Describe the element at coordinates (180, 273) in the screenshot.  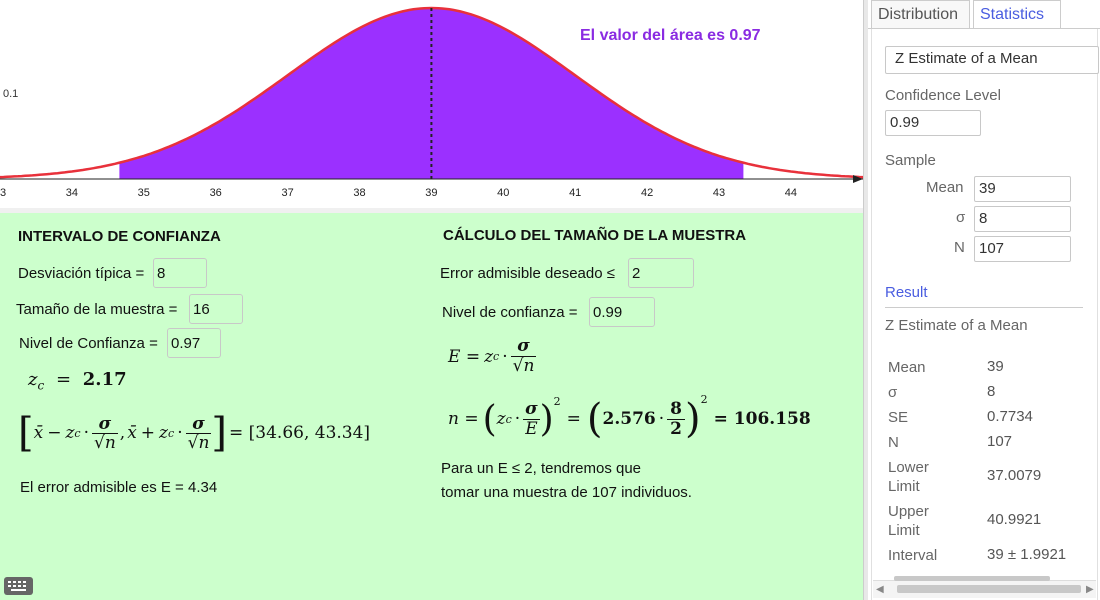
I see `sd-input: 8` at that location.